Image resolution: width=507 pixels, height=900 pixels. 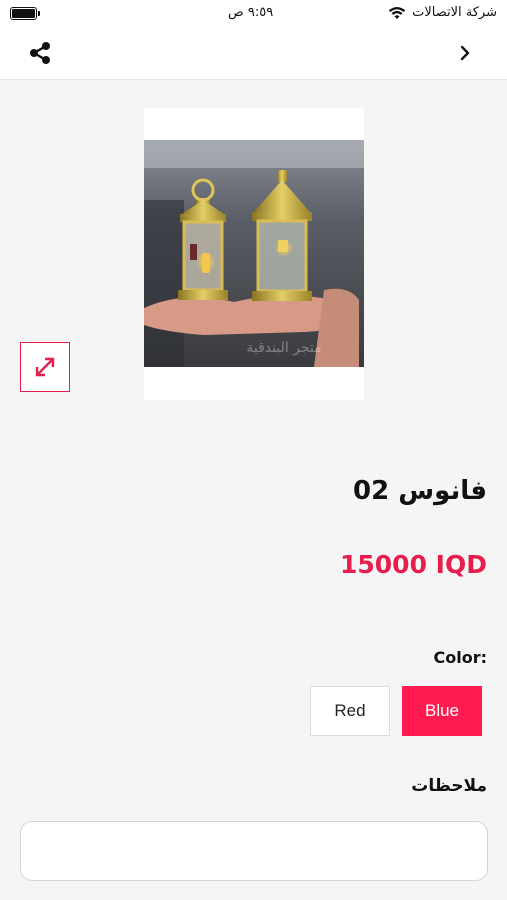 I want to click on lanterns-photo: متجر البندقية, so click(x=254, y=253).